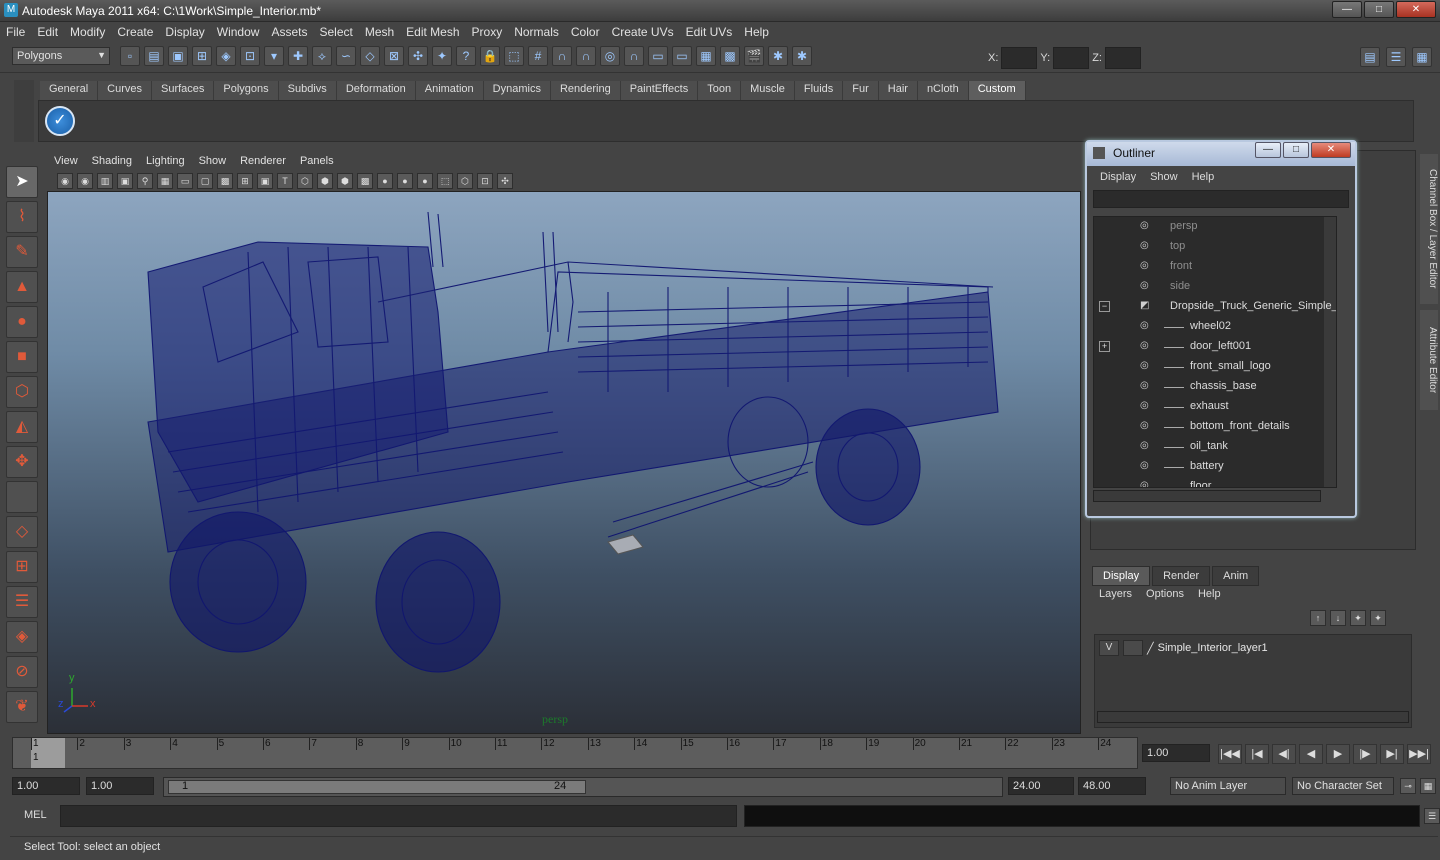 The width and height of the screenshot is (1440, 860). Describe the element at coordinates (22, 287) in the screenshot. I see `move-tool-icon: ▲` at that location.